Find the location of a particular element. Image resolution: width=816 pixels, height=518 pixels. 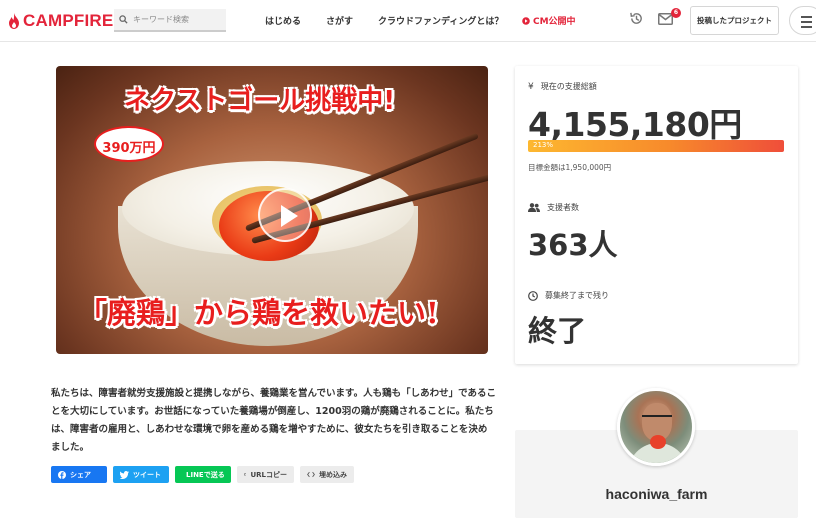

line-share-button: LINEで送る is located at coordinates (203, 474).